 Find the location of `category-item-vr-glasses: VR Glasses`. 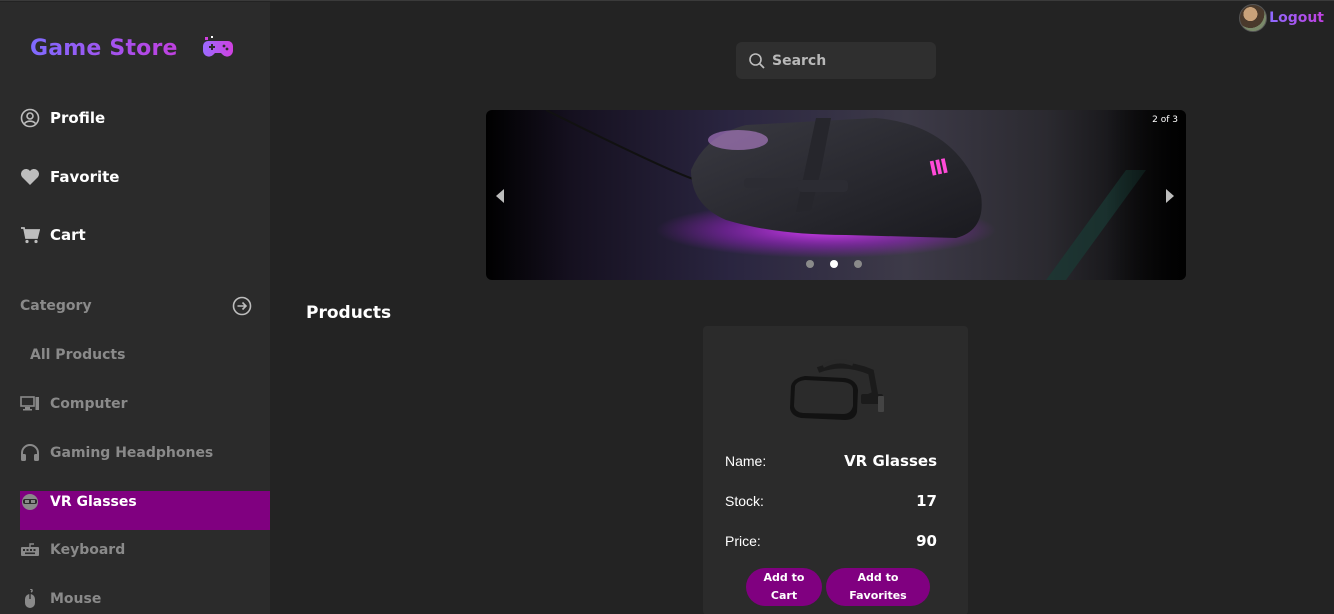

category-item-vr-glasses: VR Glasses is located at coordinates (145, 502).